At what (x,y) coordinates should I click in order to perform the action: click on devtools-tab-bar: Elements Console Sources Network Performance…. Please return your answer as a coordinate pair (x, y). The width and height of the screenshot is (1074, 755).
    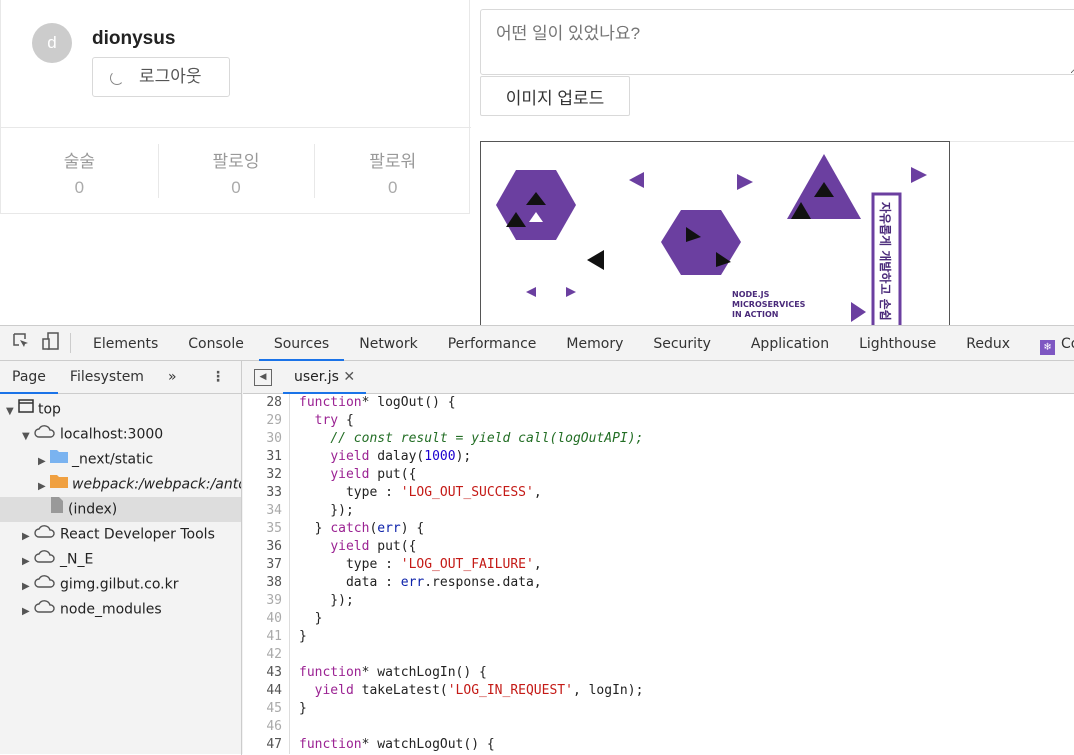
    Looking at the image, I should click on (537, 343).